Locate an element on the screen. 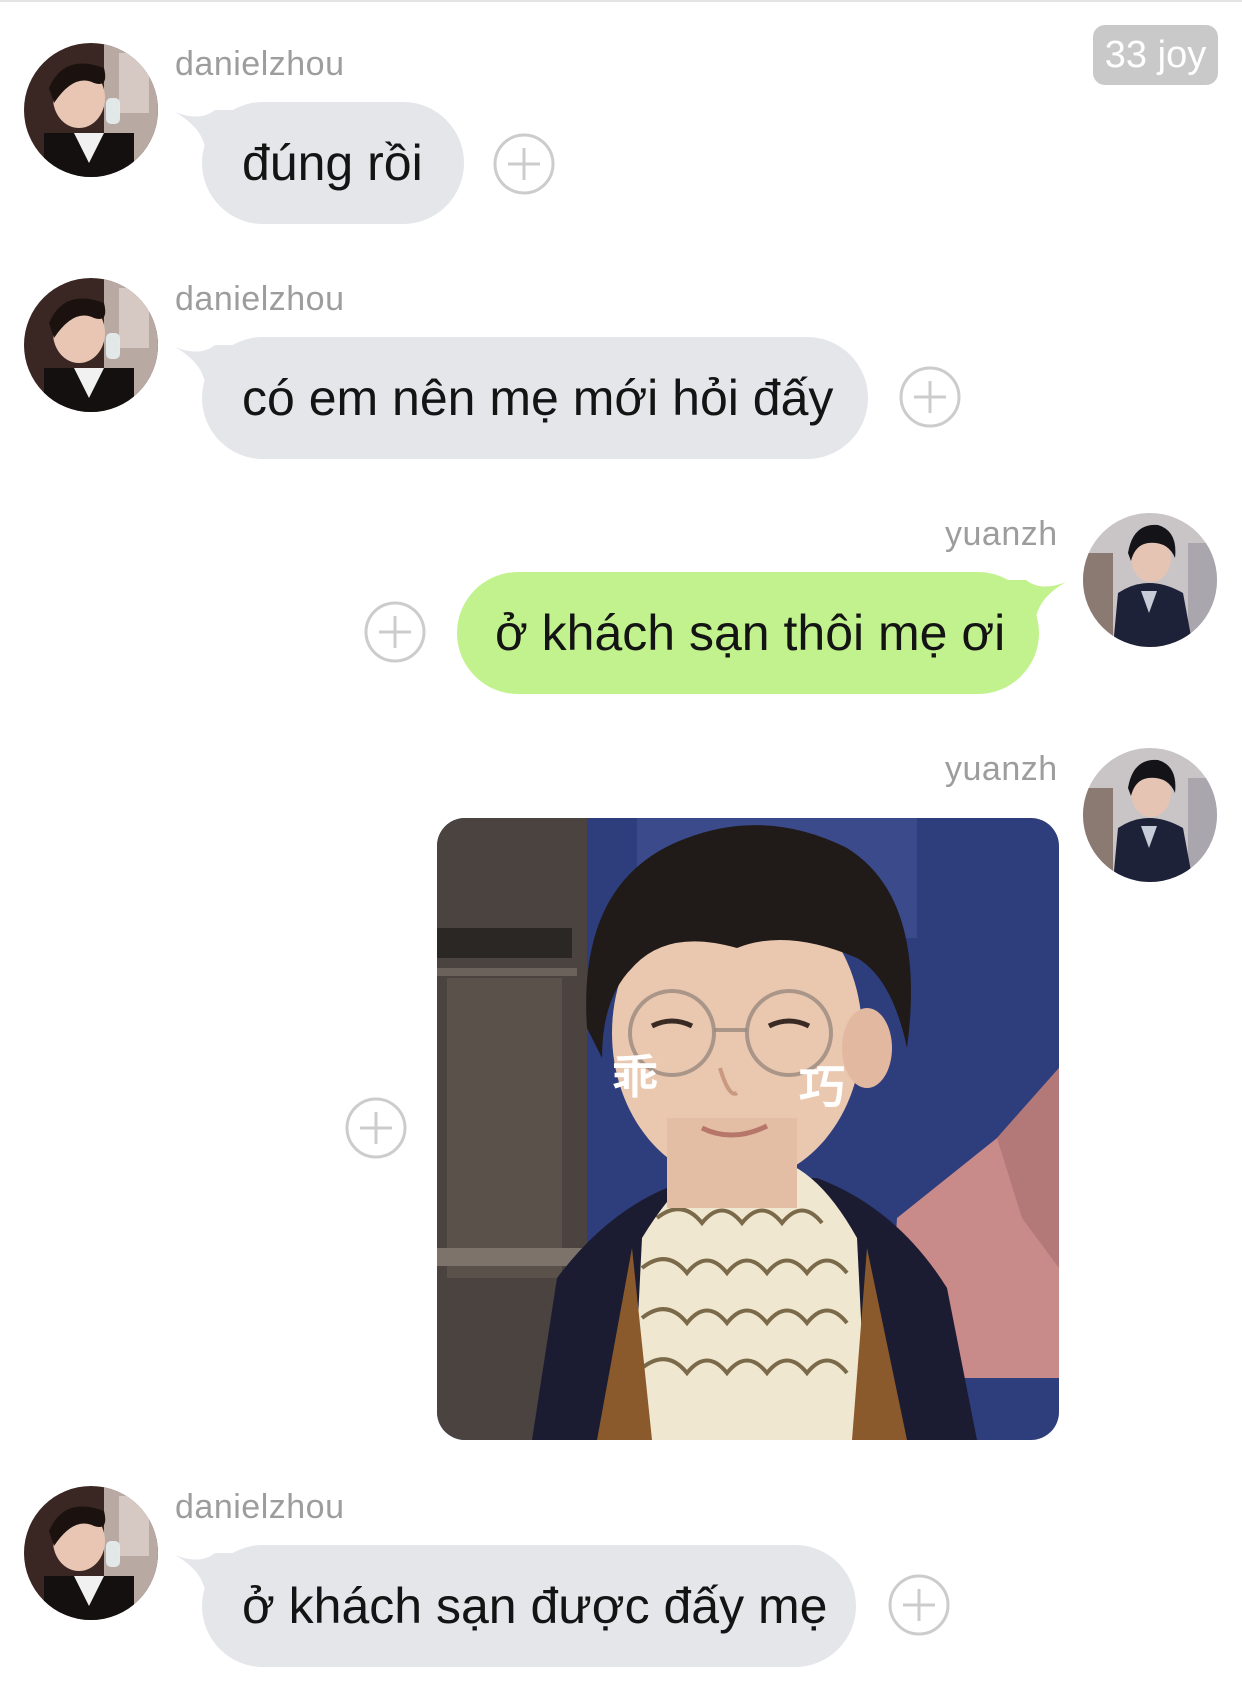  message-bubble: có em nên mẹ mới hỏi đấy is located at coordinates (521, 398).